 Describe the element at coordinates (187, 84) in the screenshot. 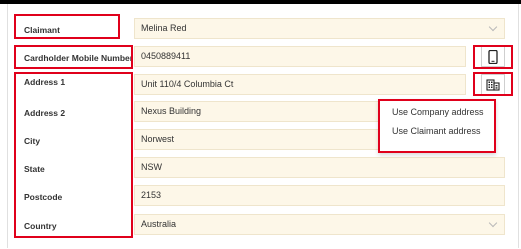

I see `address1-value: Unit 110/4 Columbia Ct` at that location.